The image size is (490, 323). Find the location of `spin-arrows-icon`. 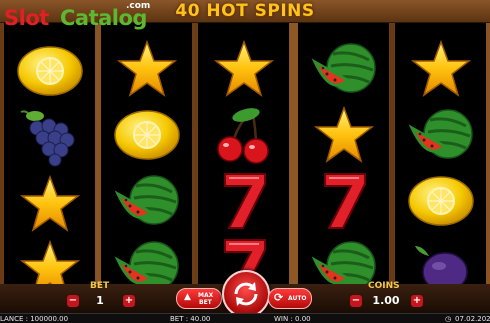

spin-arrows-icon is located at coordinates (246, 294).